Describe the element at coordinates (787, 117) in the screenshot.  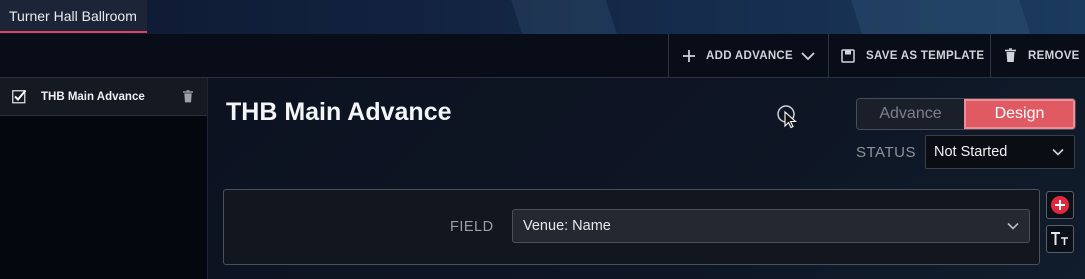
I see `cursor-icon` at that location.